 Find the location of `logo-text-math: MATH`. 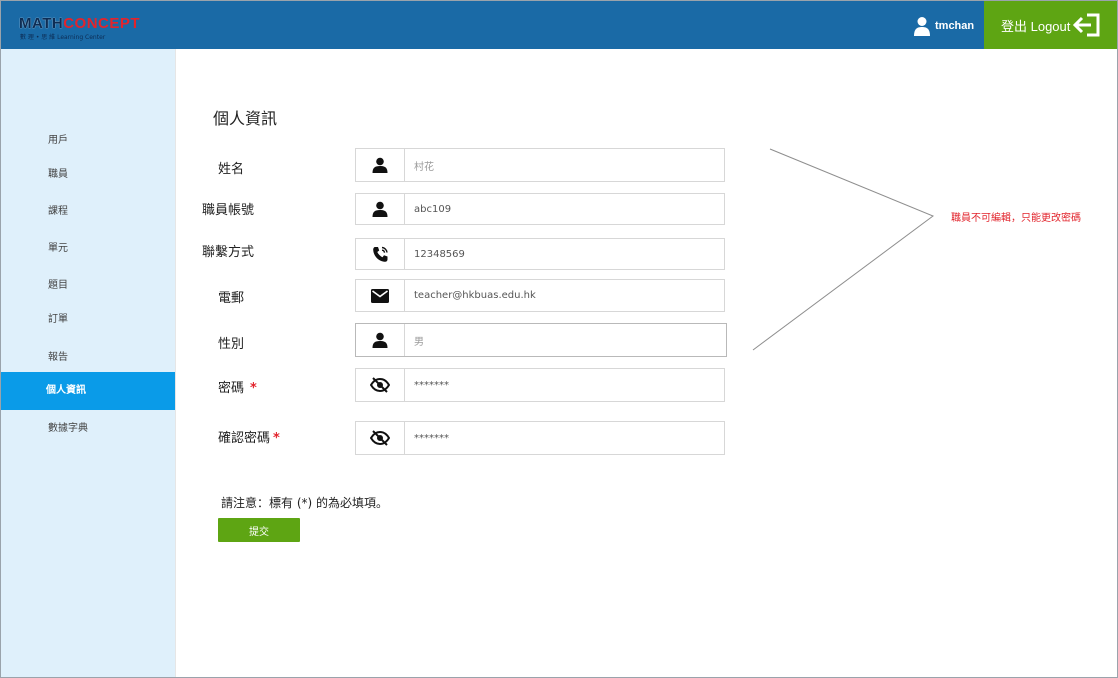

logo-text-math: MATH is located at coordinates (41, 23).